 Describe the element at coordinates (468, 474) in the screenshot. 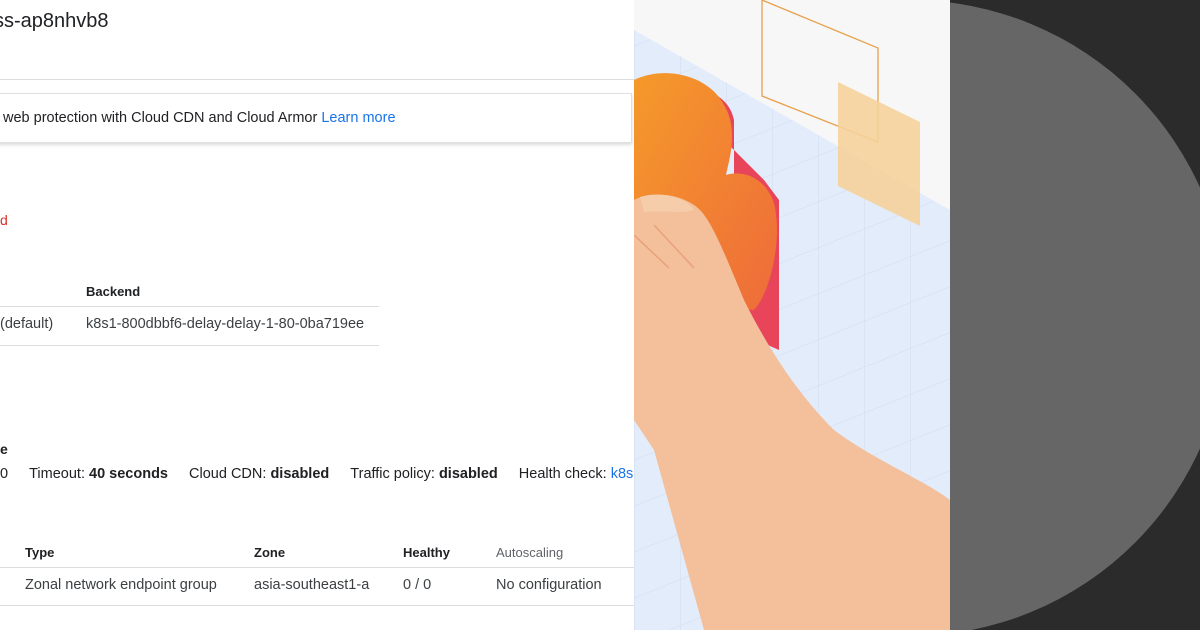

I see `traffic-policy-value: disabled` at that location.